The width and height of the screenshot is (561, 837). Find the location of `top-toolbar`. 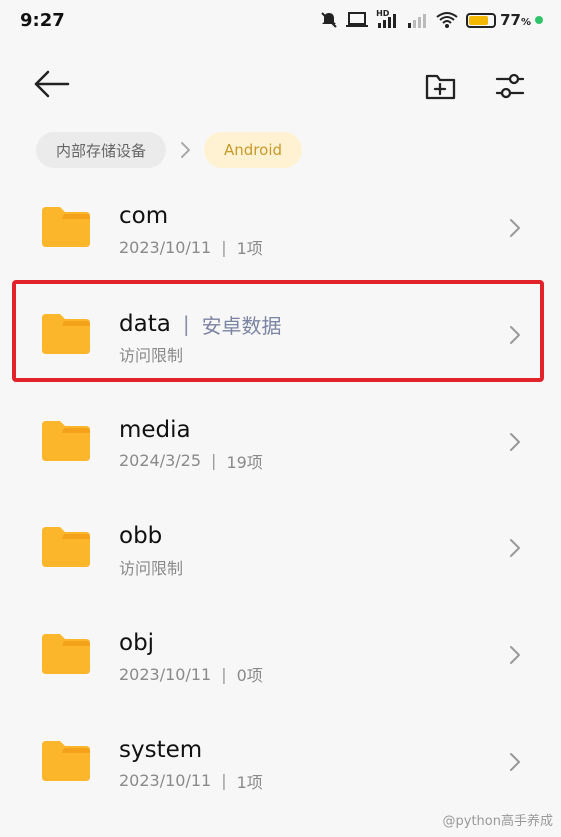

top-toolbar is located at coordinates (280, 84).